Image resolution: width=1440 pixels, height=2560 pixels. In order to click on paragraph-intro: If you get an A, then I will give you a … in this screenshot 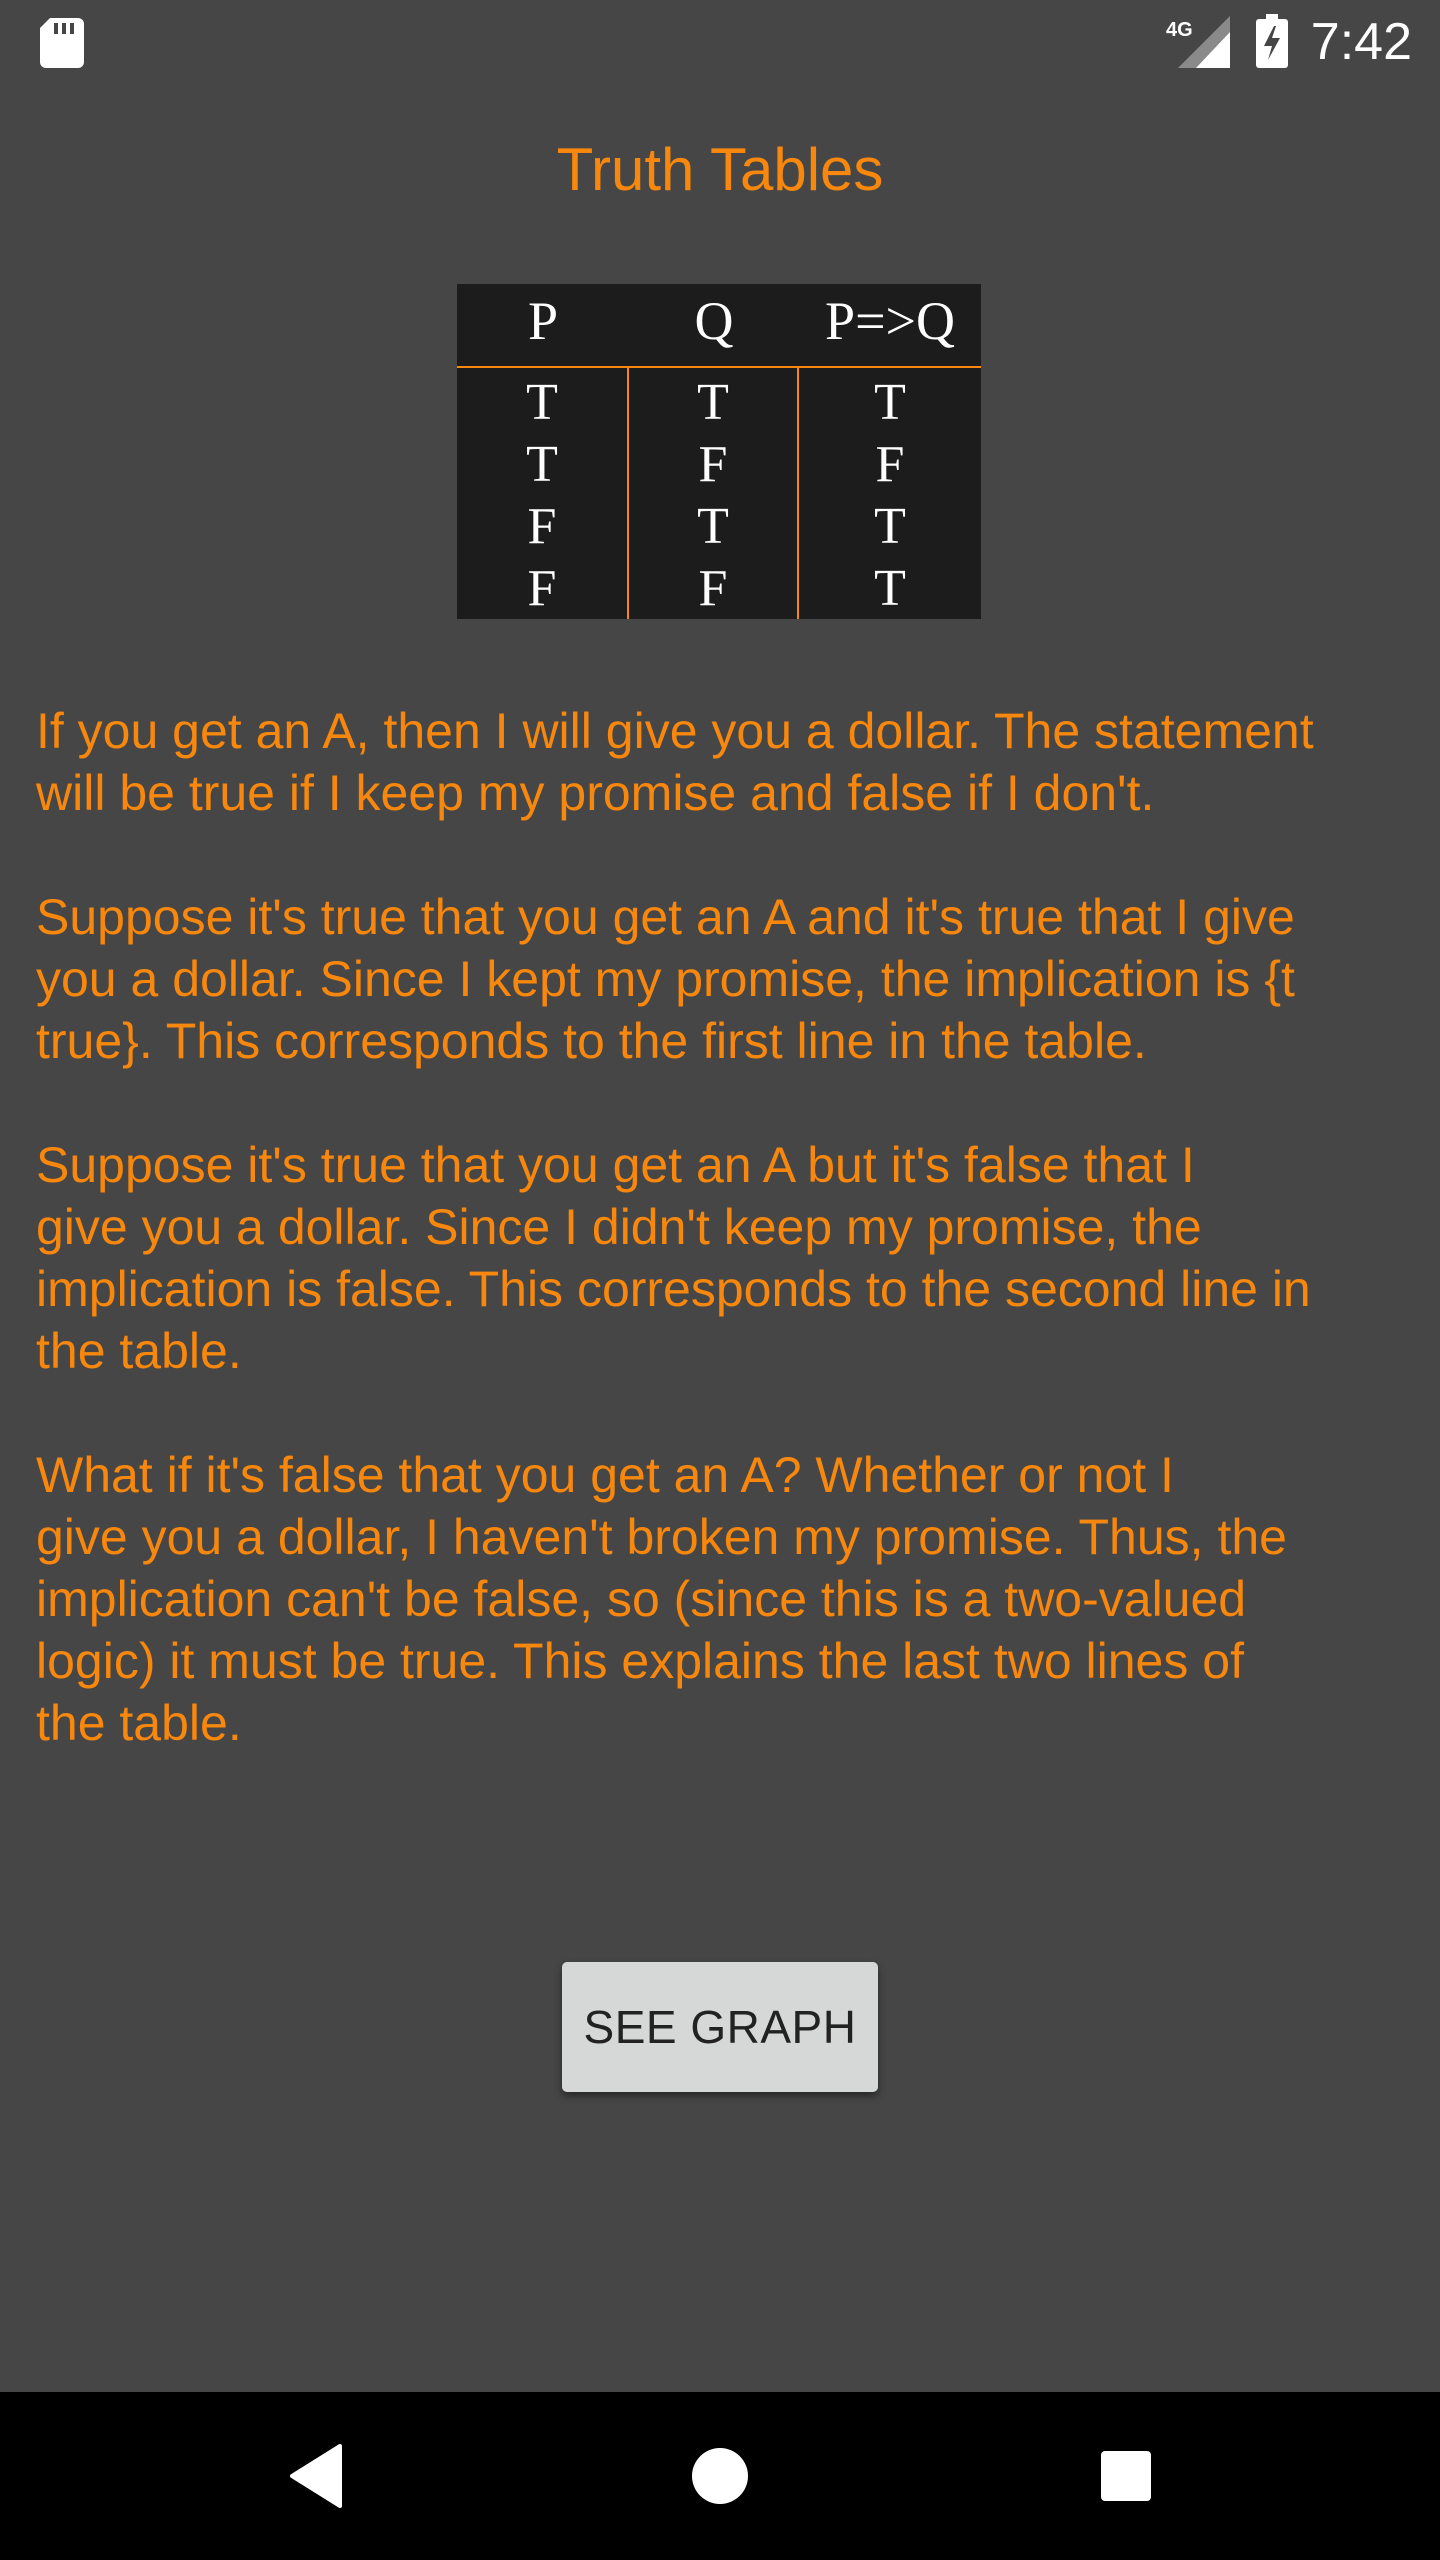, I will do `click(675, 762)`.